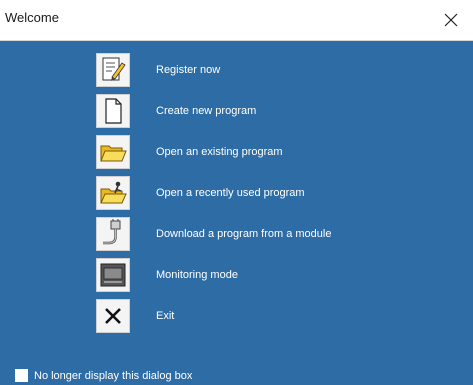  What do you see at coordinates (276, 316) in the screenshot?
I see `menu-item-exit: Exit` at bounding box center [276, 316].